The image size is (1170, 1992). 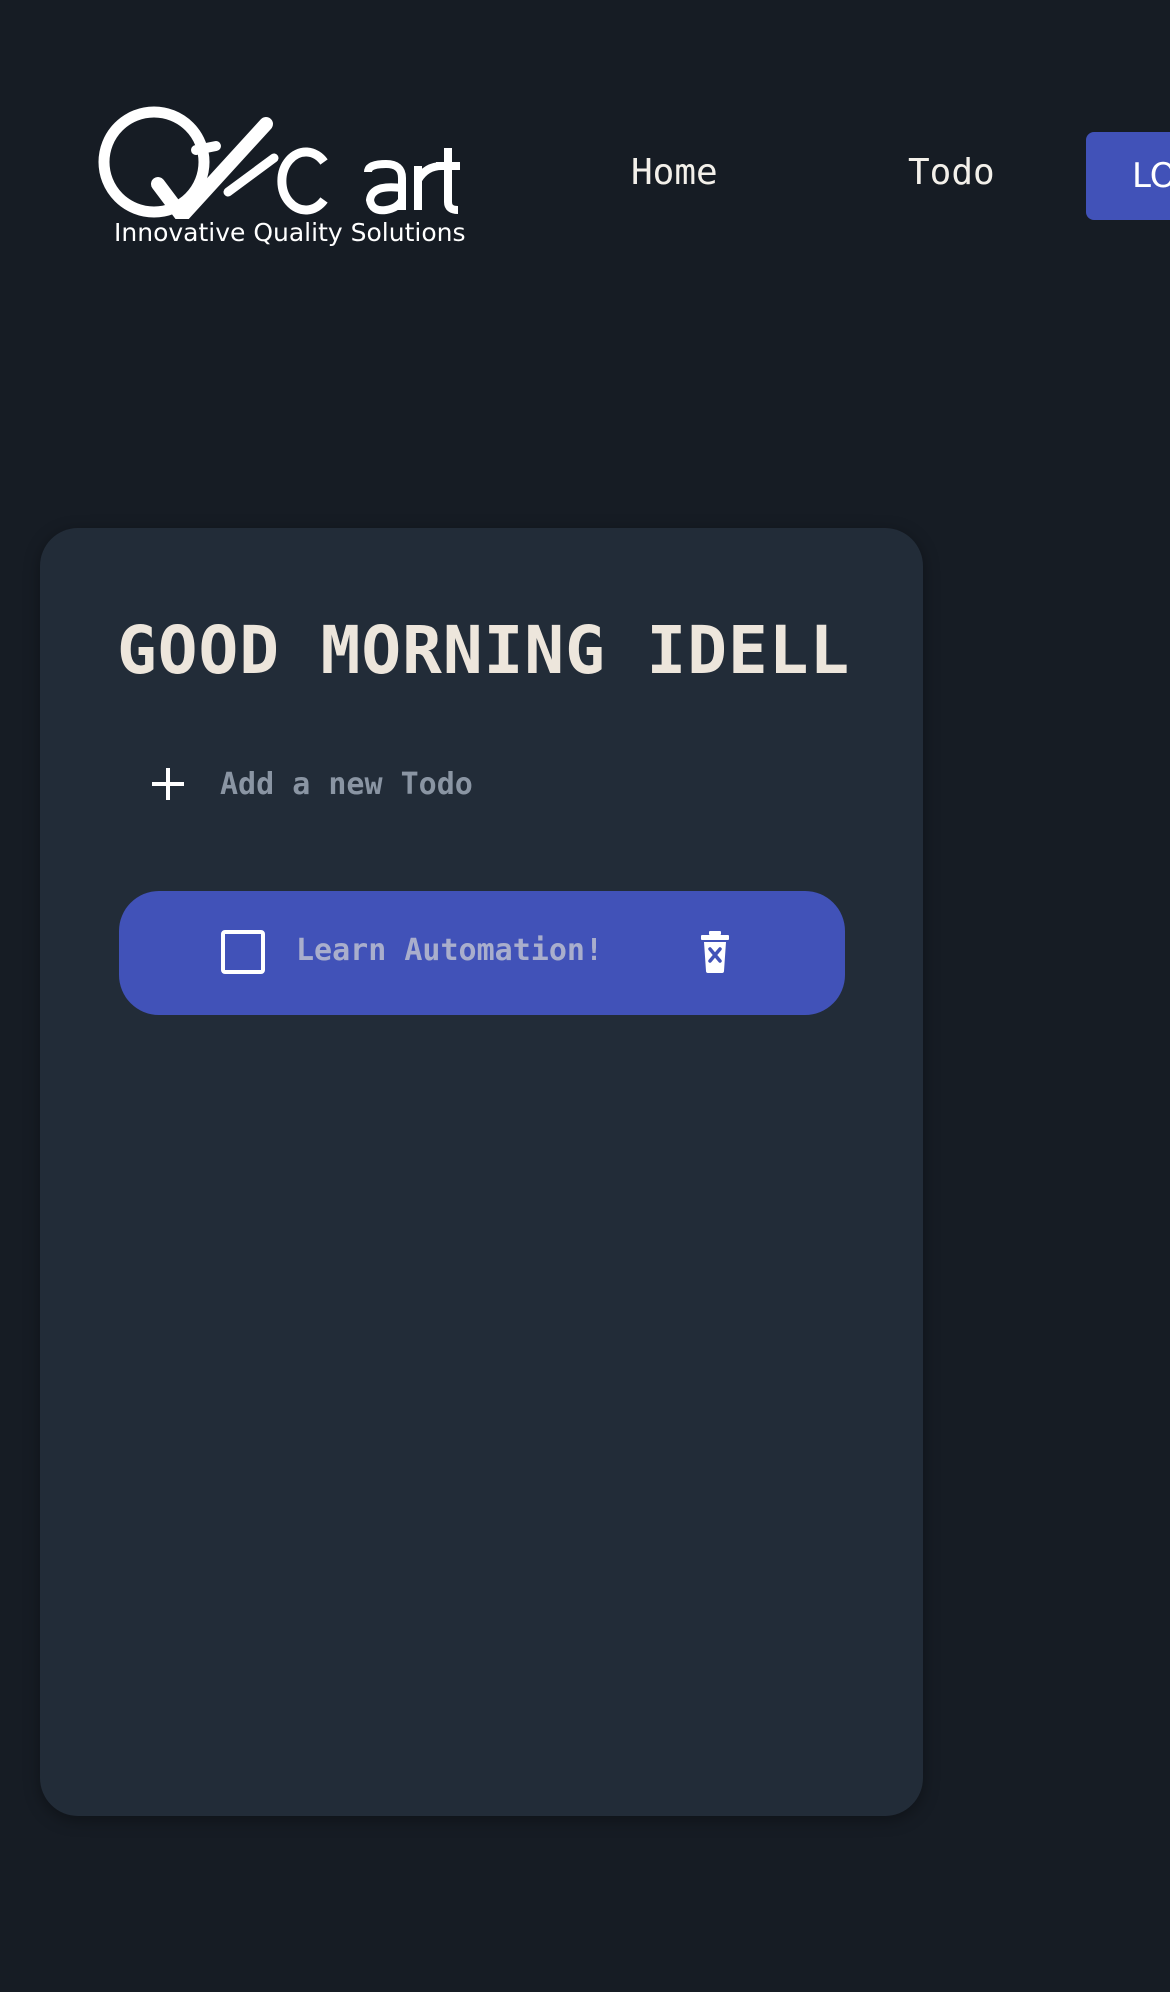 I want to click on todo-complete-checkbox, so click(x=243, y=952).